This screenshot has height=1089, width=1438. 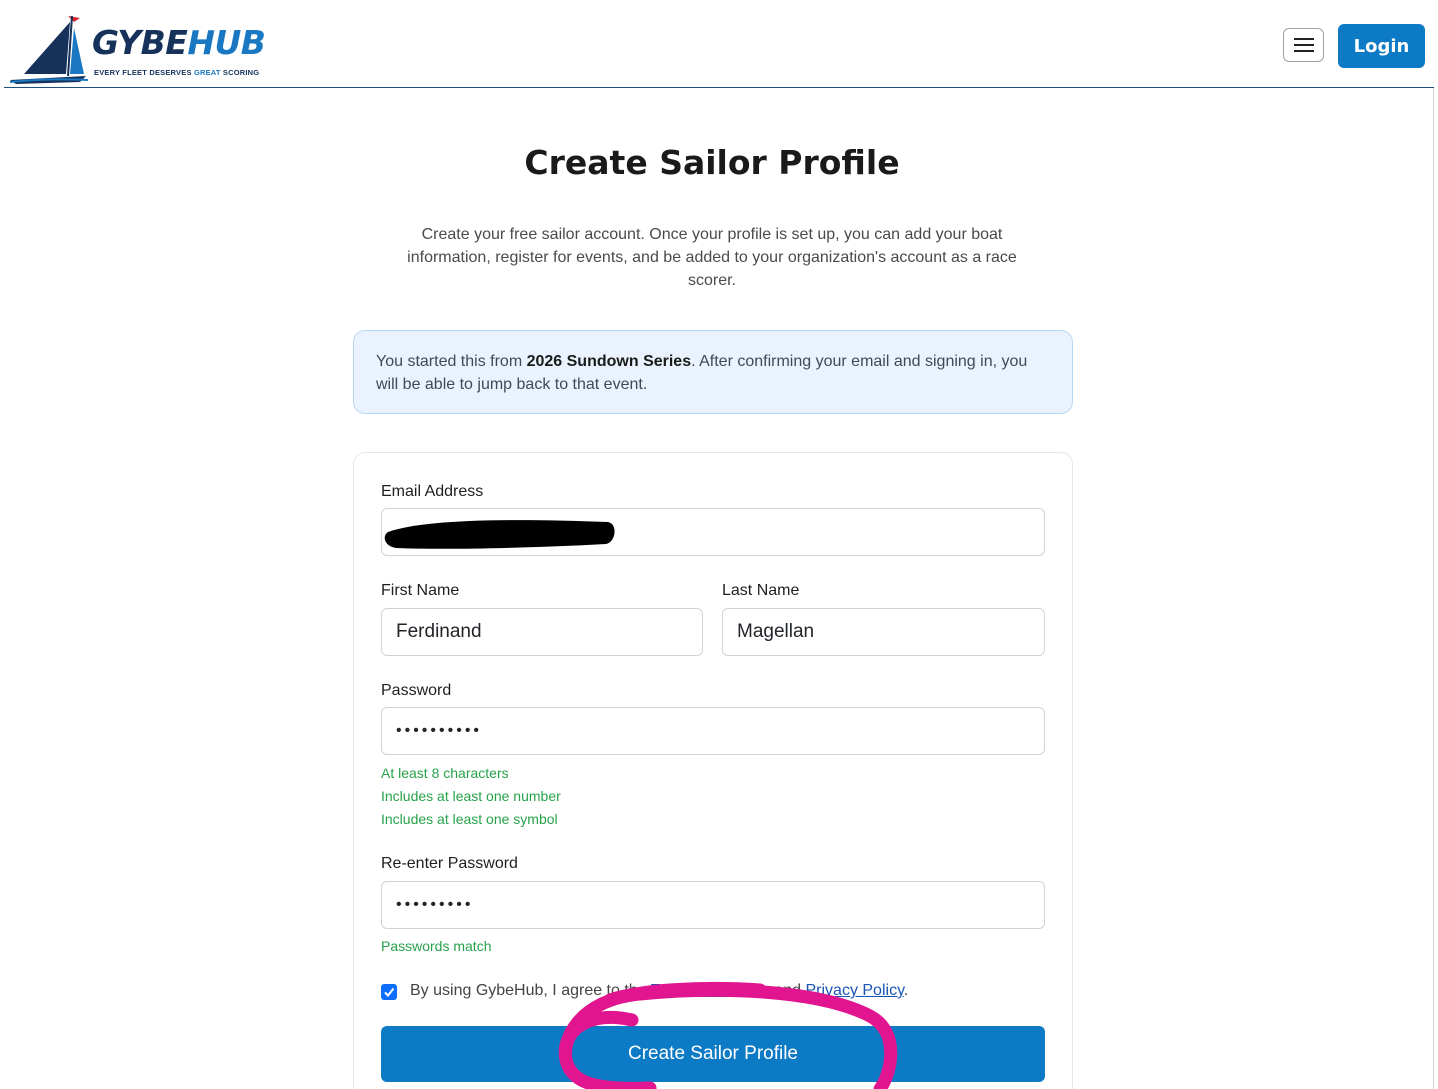 What do you see at coordinates (710, 990) in the screenshot?
I see `terms-of-service-link: Terms of Service` at bounding box center [710, 990].